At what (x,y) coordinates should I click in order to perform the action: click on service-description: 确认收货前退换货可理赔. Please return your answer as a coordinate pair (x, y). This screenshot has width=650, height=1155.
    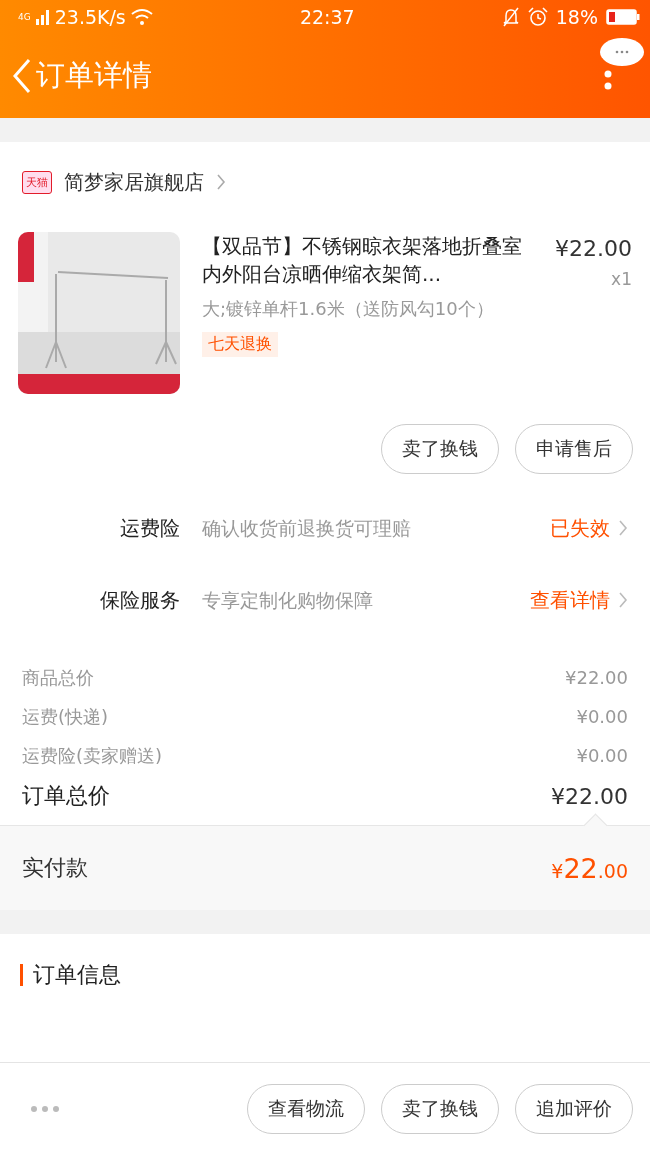
    Looking at the image, I should click on (306, 528).